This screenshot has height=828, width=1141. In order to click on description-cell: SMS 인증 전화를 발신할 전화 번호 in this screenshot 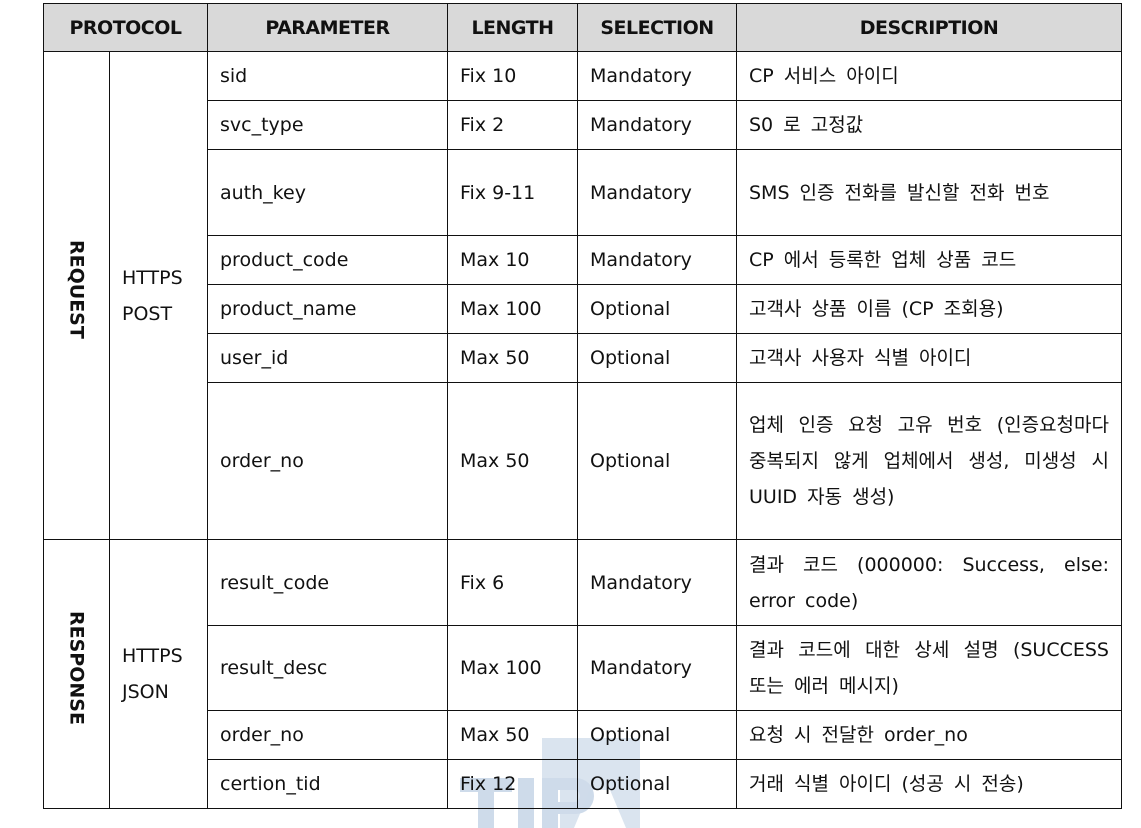, I will do `click(929, 192)`.